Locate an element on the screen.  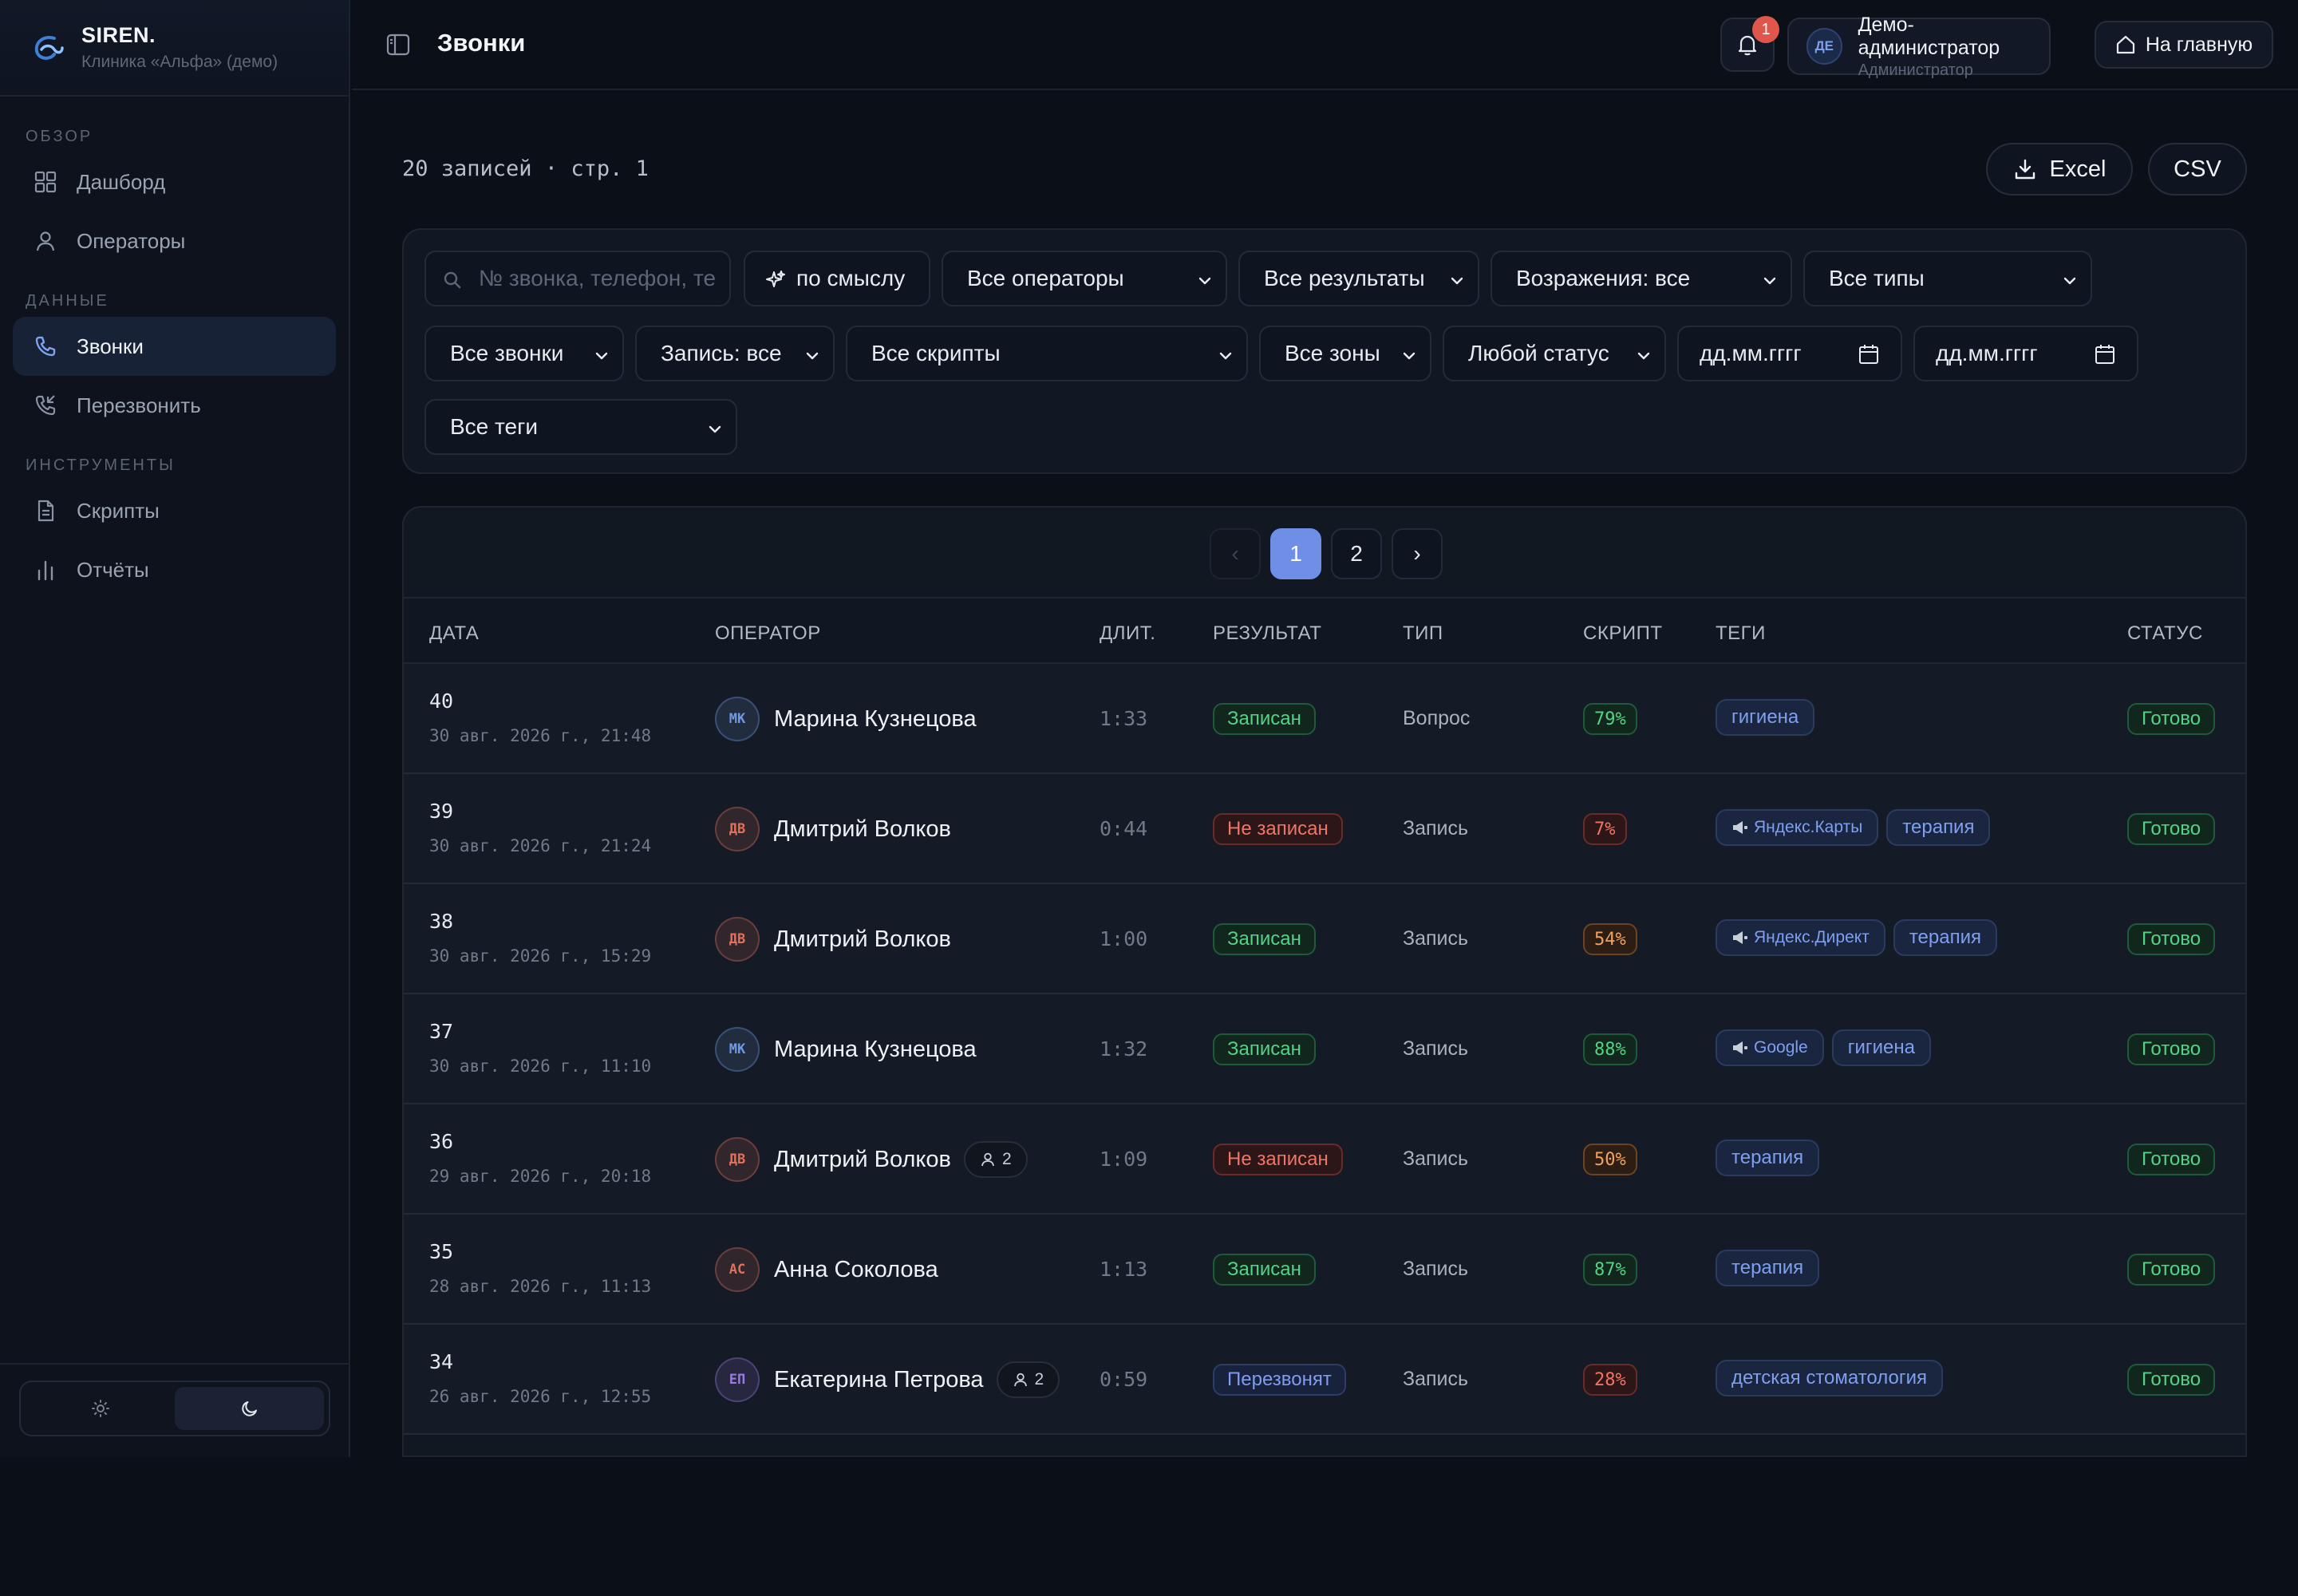
column-tags: ТЕГИ is located at coordinates (1741, 633).